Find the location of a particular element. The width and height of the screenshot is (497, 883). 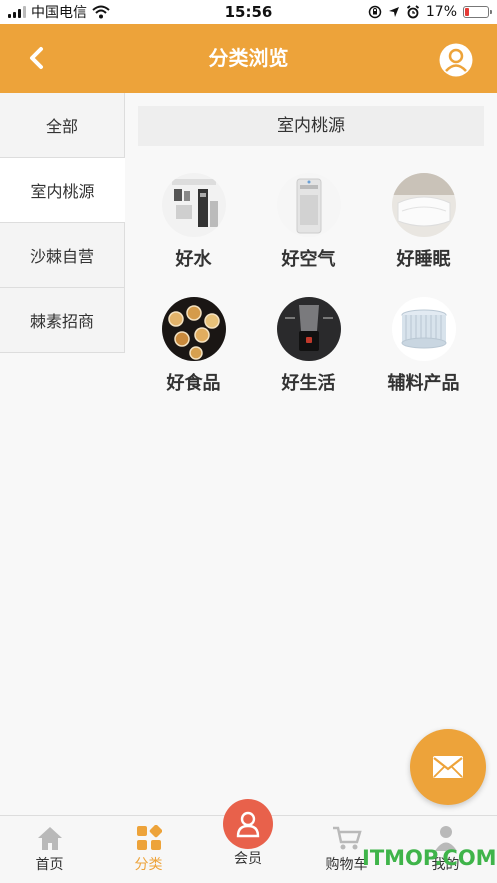

status-right: 17% is located at coordinates (430, 12).